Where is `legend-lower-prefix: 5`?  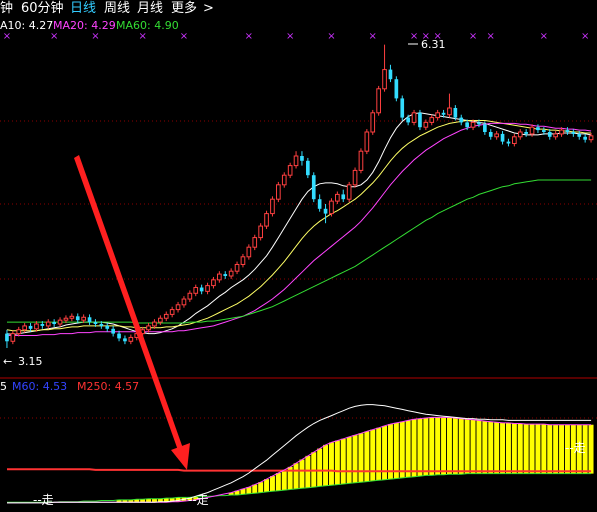 legend-lower-prefix: 5 is located at coordinates (3, 386).